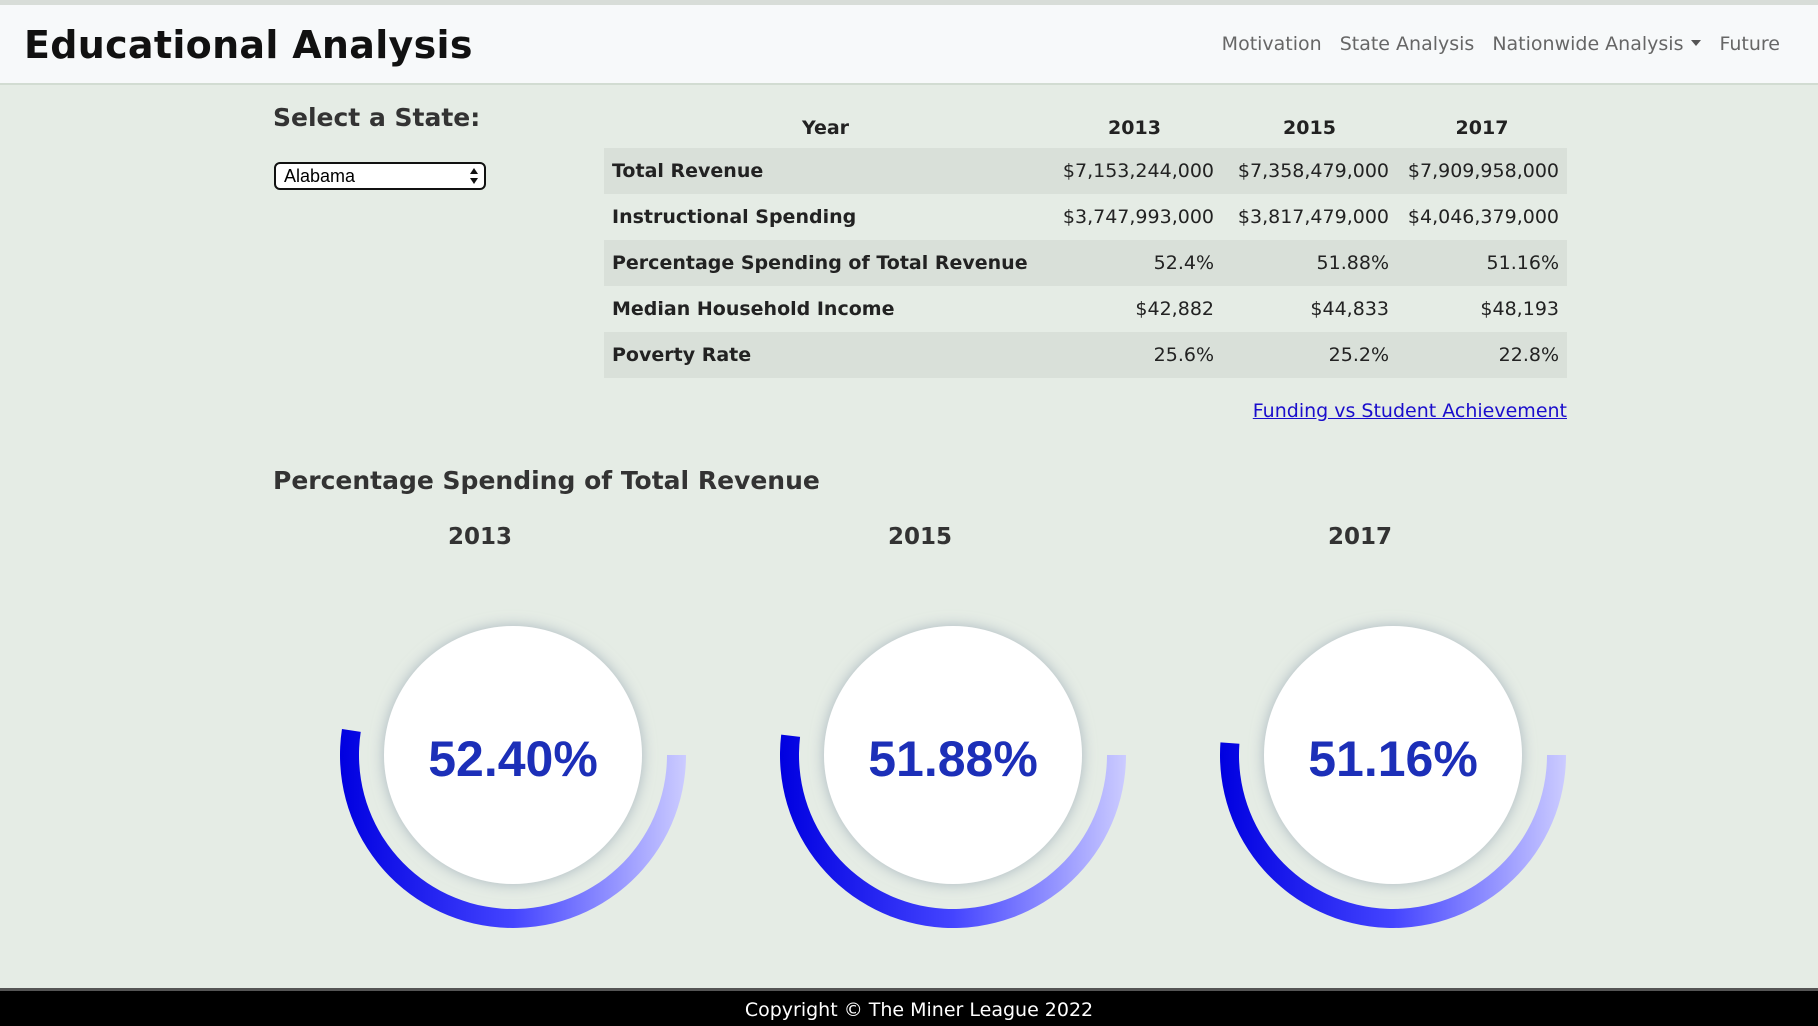 This screenshot has width=1818, height=1026. Describe the element at coordinates (1393, 759) in the screenshot. I see `gauge-value-2017: 51.16%` at that location.